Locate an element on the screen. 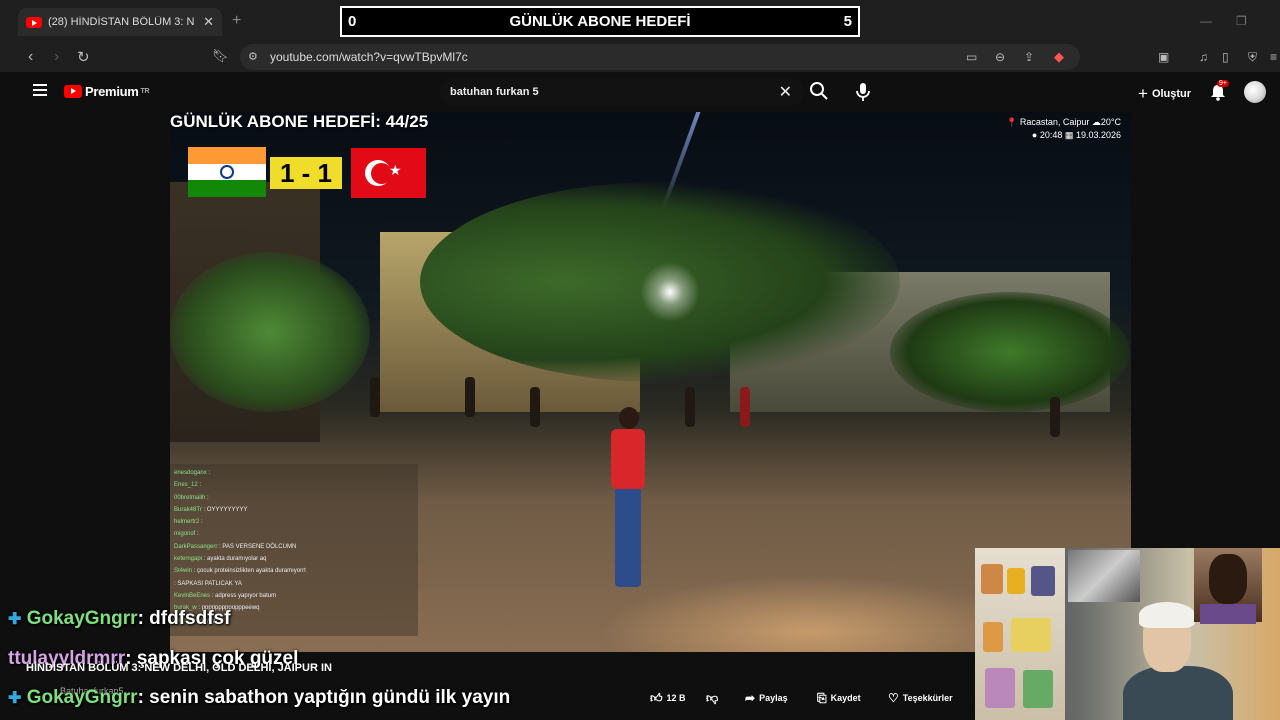 This screenshot has height=720, width=1280. india-flag is located at coordinates (227, 172).